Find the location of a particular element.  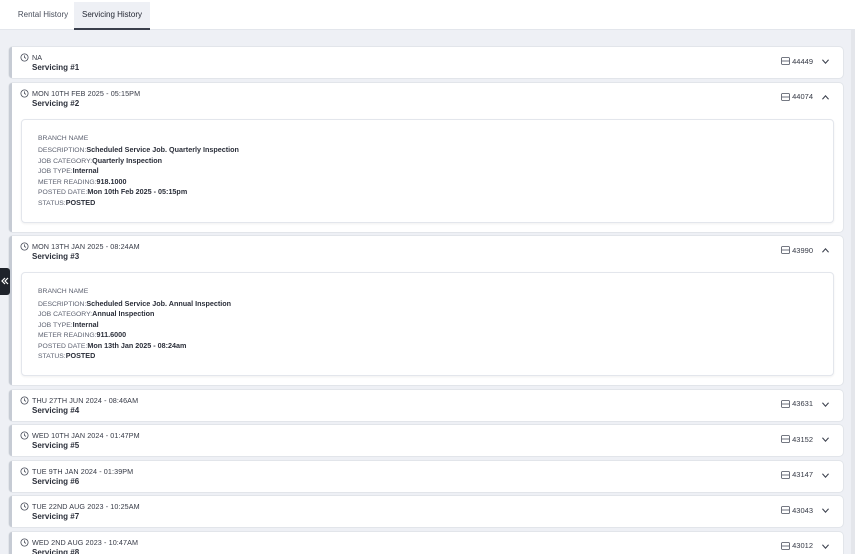

servicing-date: WED 2ND AUG 2023 - 10:47AM is located at coordinates (85, 542).